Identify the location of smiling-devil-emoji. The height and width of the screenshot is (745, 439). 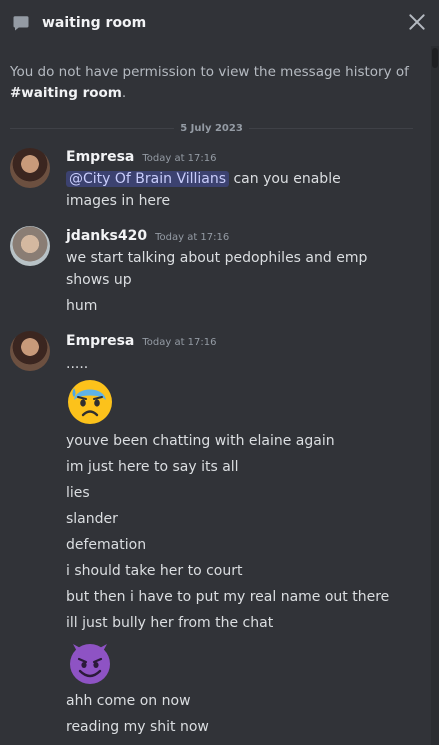
(90, 664).